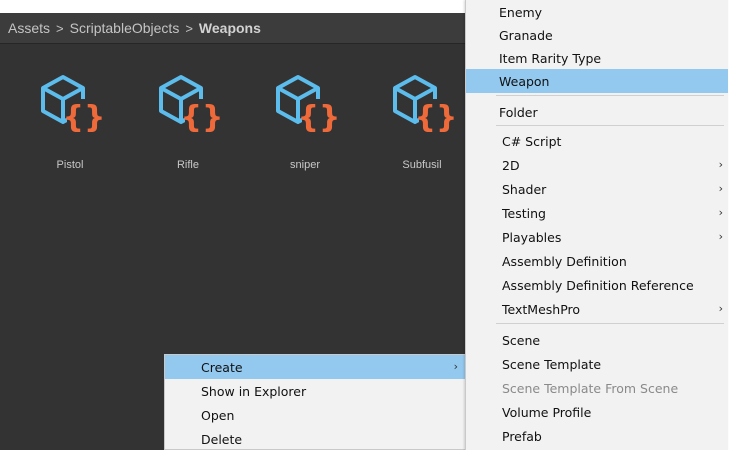 This screenshot has width=730, height=450. Describe the element at coordinates (521, 12) in the screenshot. I see `menu-item-label: Enemy` at that location.